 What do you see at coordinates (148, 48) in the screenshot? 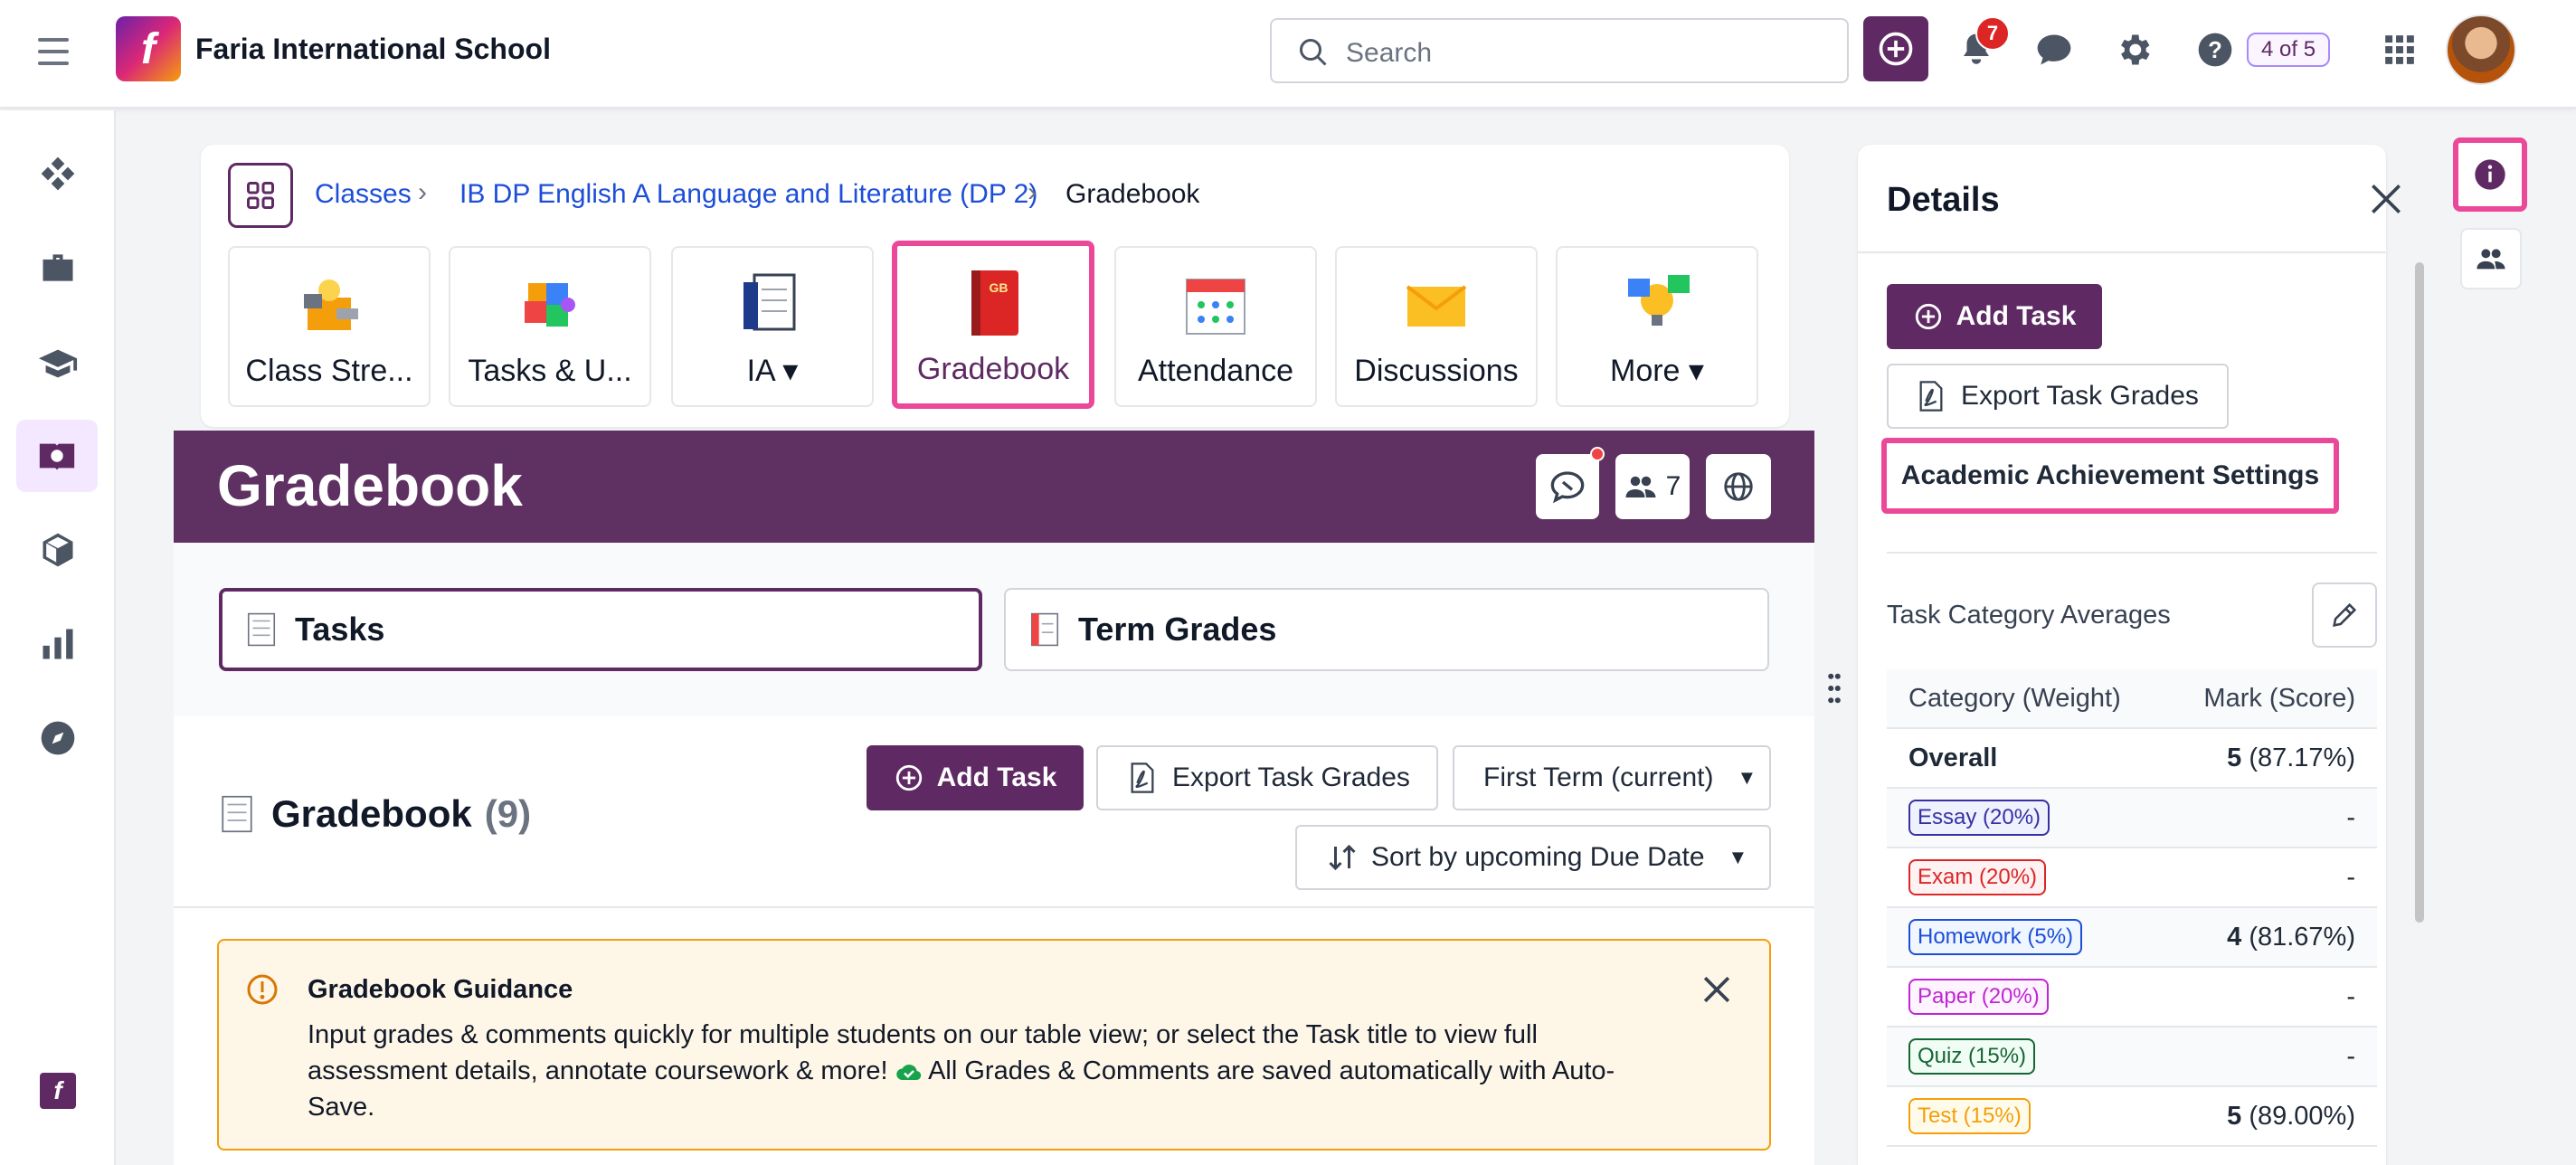
I see `school-logo: f` at bounding box center [148, 48].